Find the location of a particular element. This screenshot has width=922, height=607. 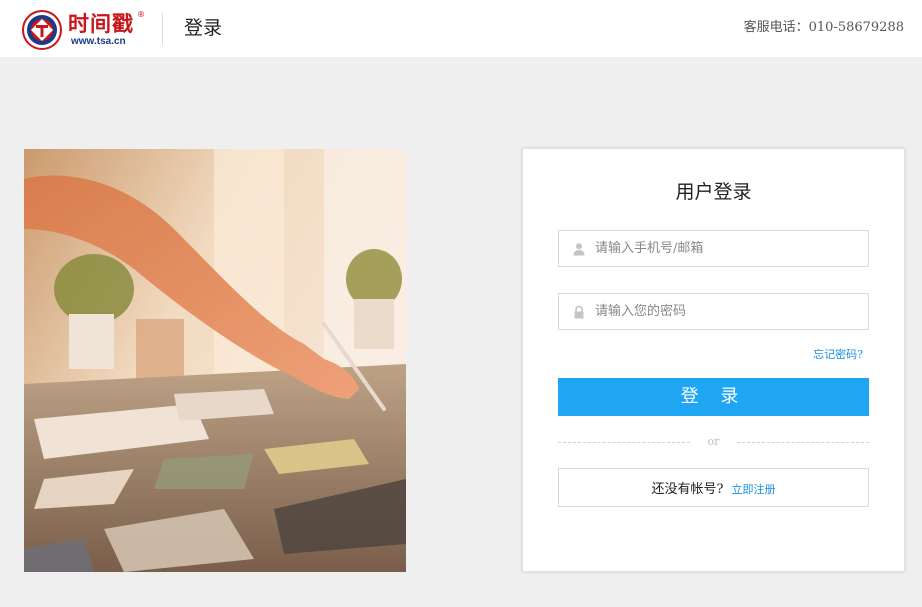

register-prompt: 还没有帐号? is located at coordinates (687, 489).